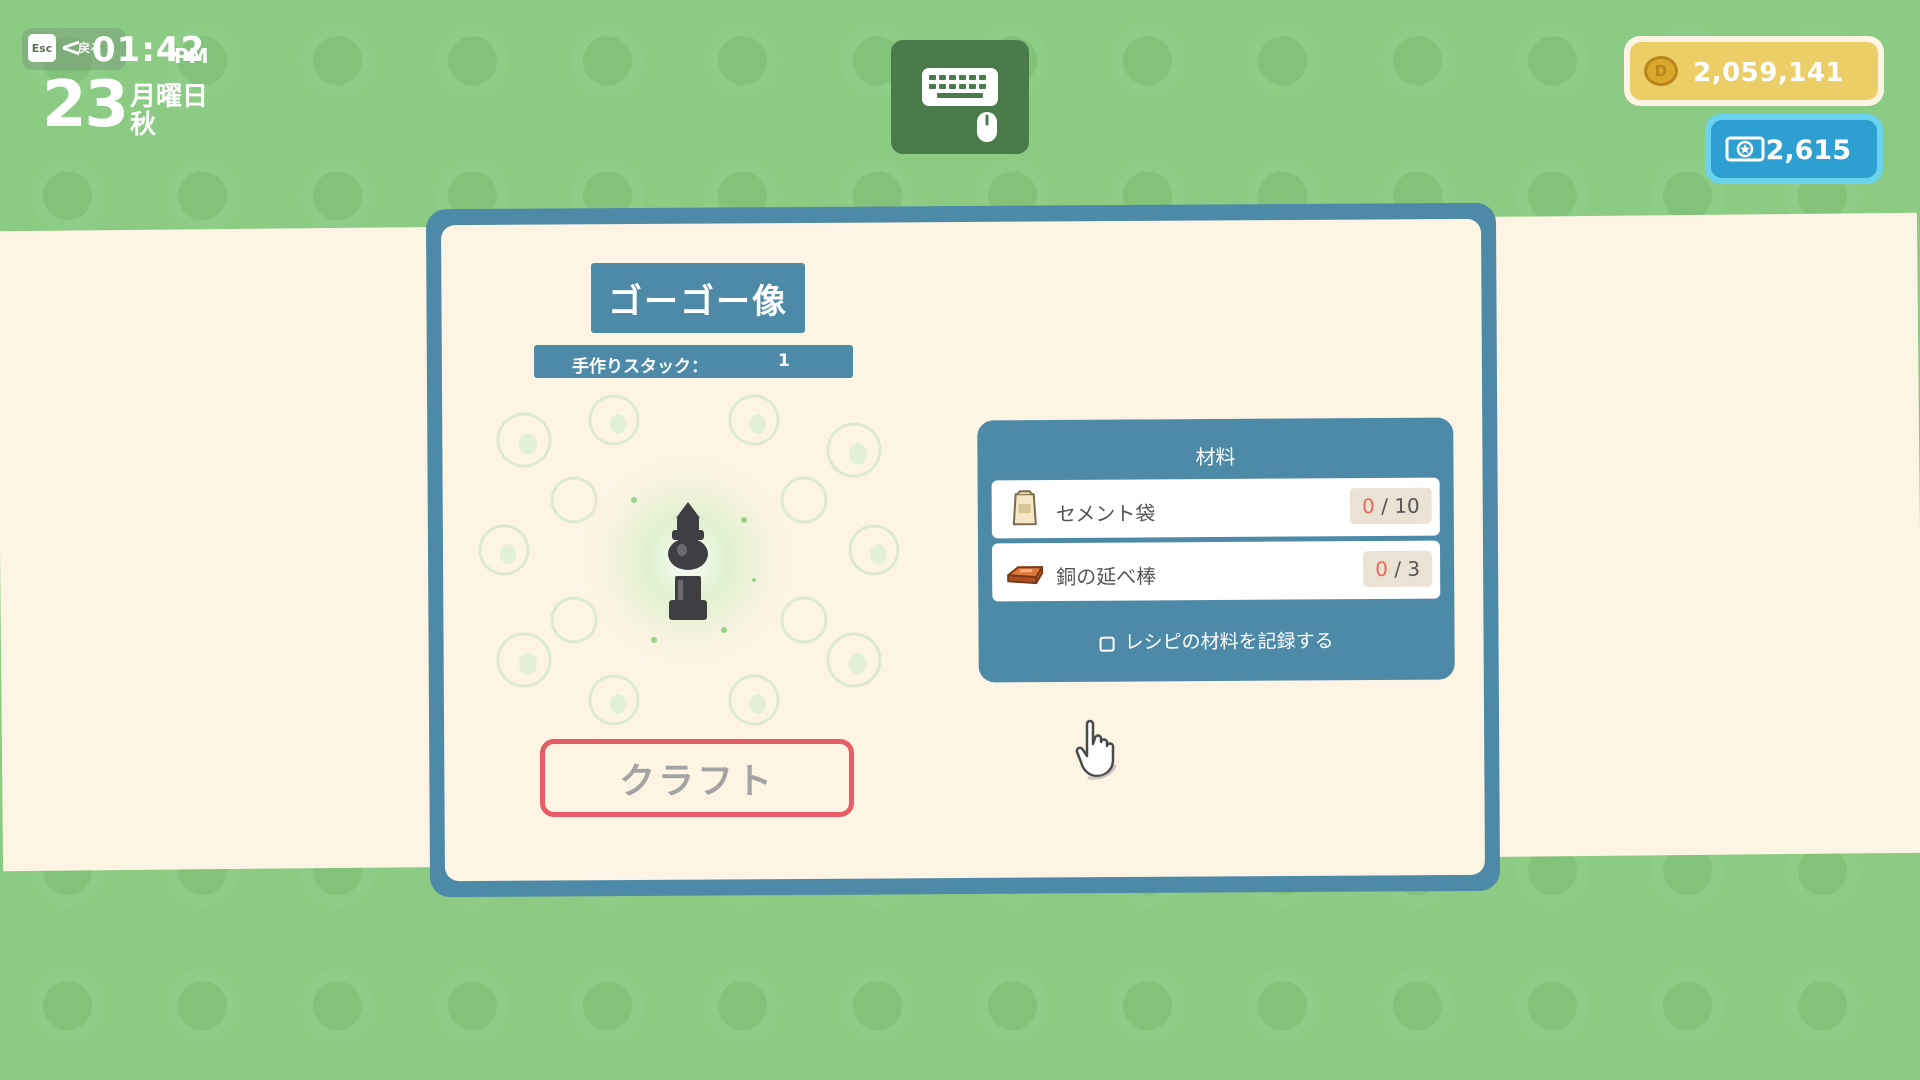 This screenshot has width=1920, height=1080. What do you see at coordinates (42, 48) in the screenshot?
I see `esc-key-icon: Esc` at bounding box center [42, 48].